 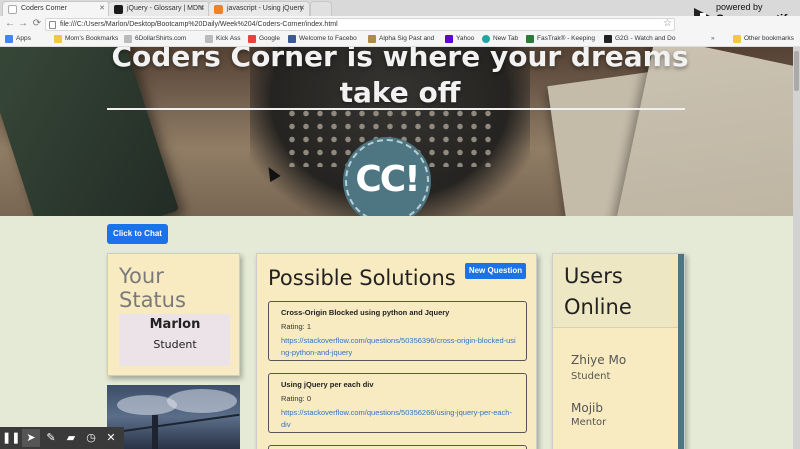 I want to click on new-tab-button, so click(x=321, y=8).